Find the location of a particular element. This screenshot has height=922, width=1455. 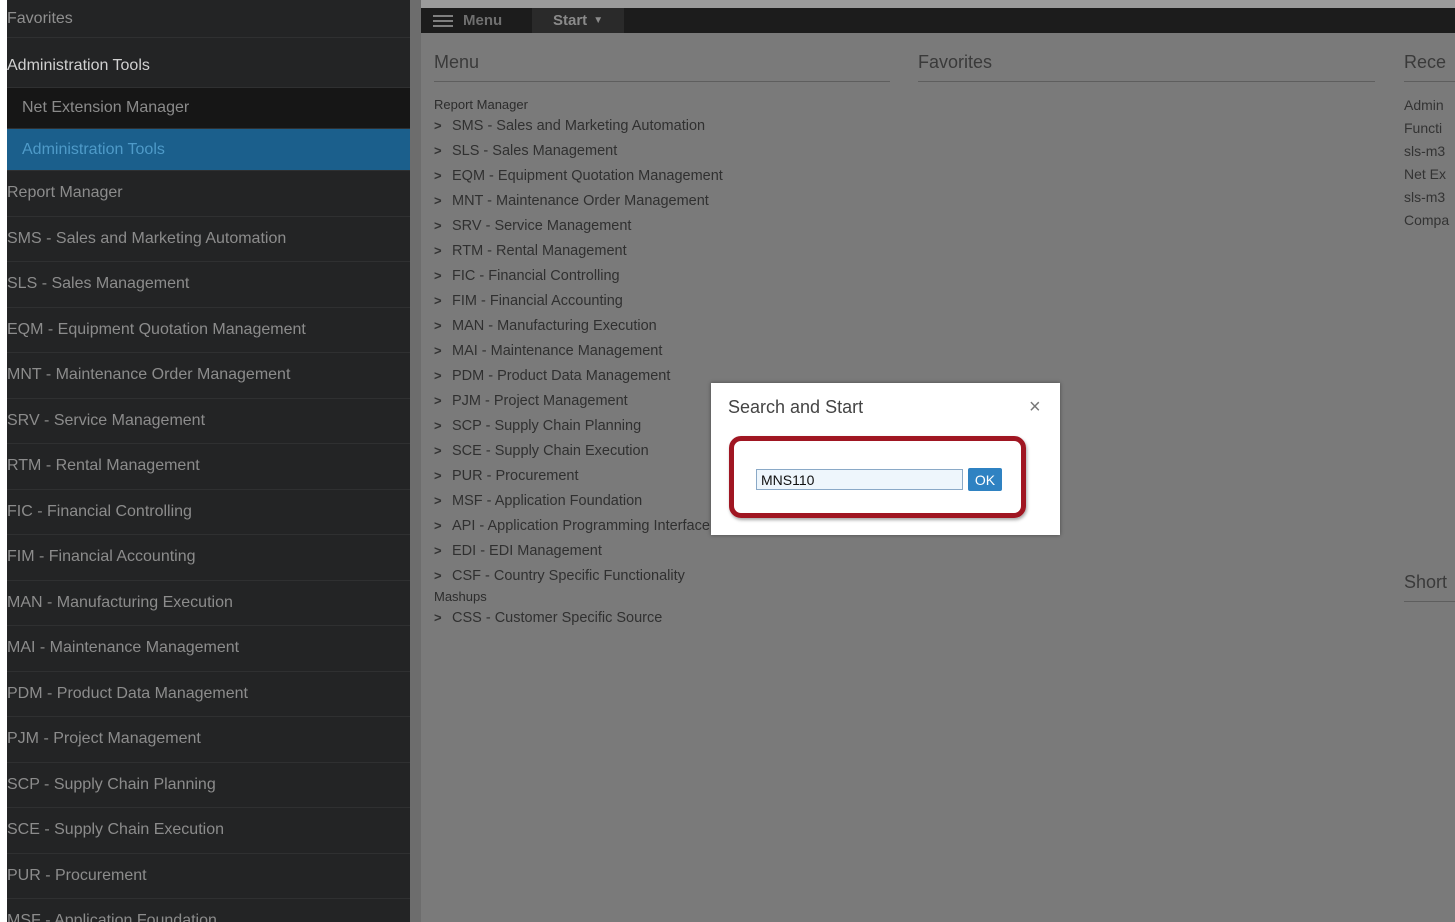

start-button: Start ▼ is located at coordinates (578, 20).